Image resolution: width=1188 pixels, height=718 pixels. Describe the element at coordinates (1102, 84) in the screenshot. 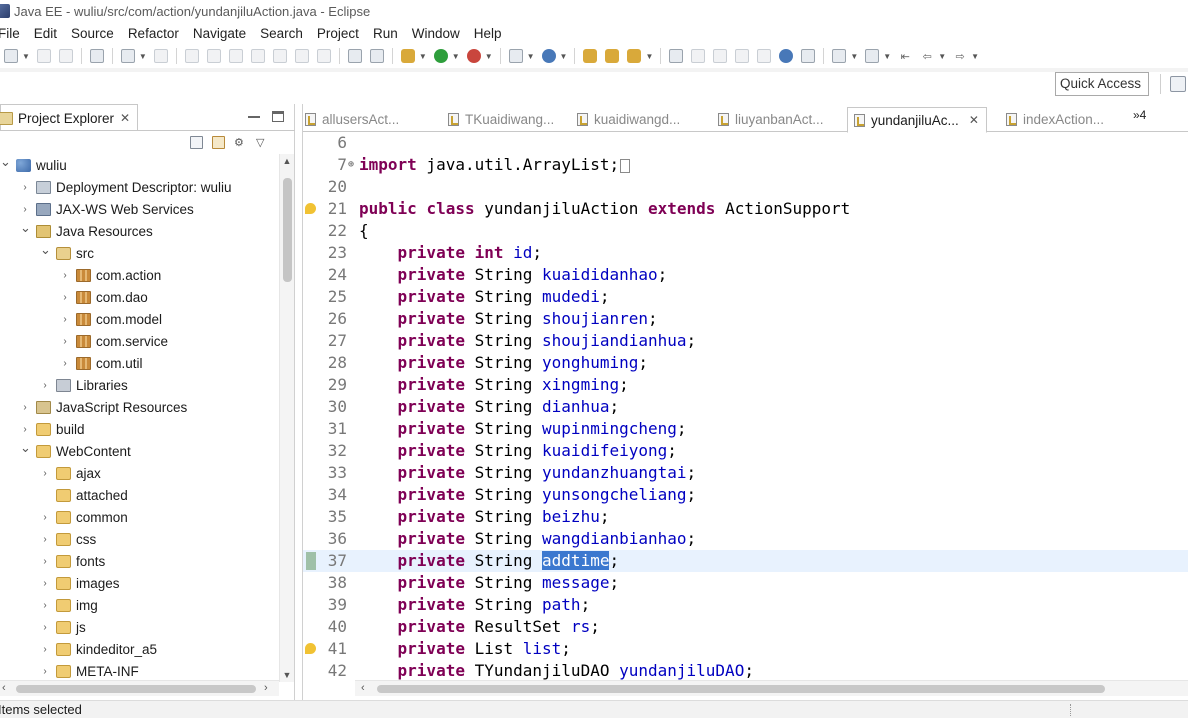

I see `quick-access-field: Quick Access` at that location.